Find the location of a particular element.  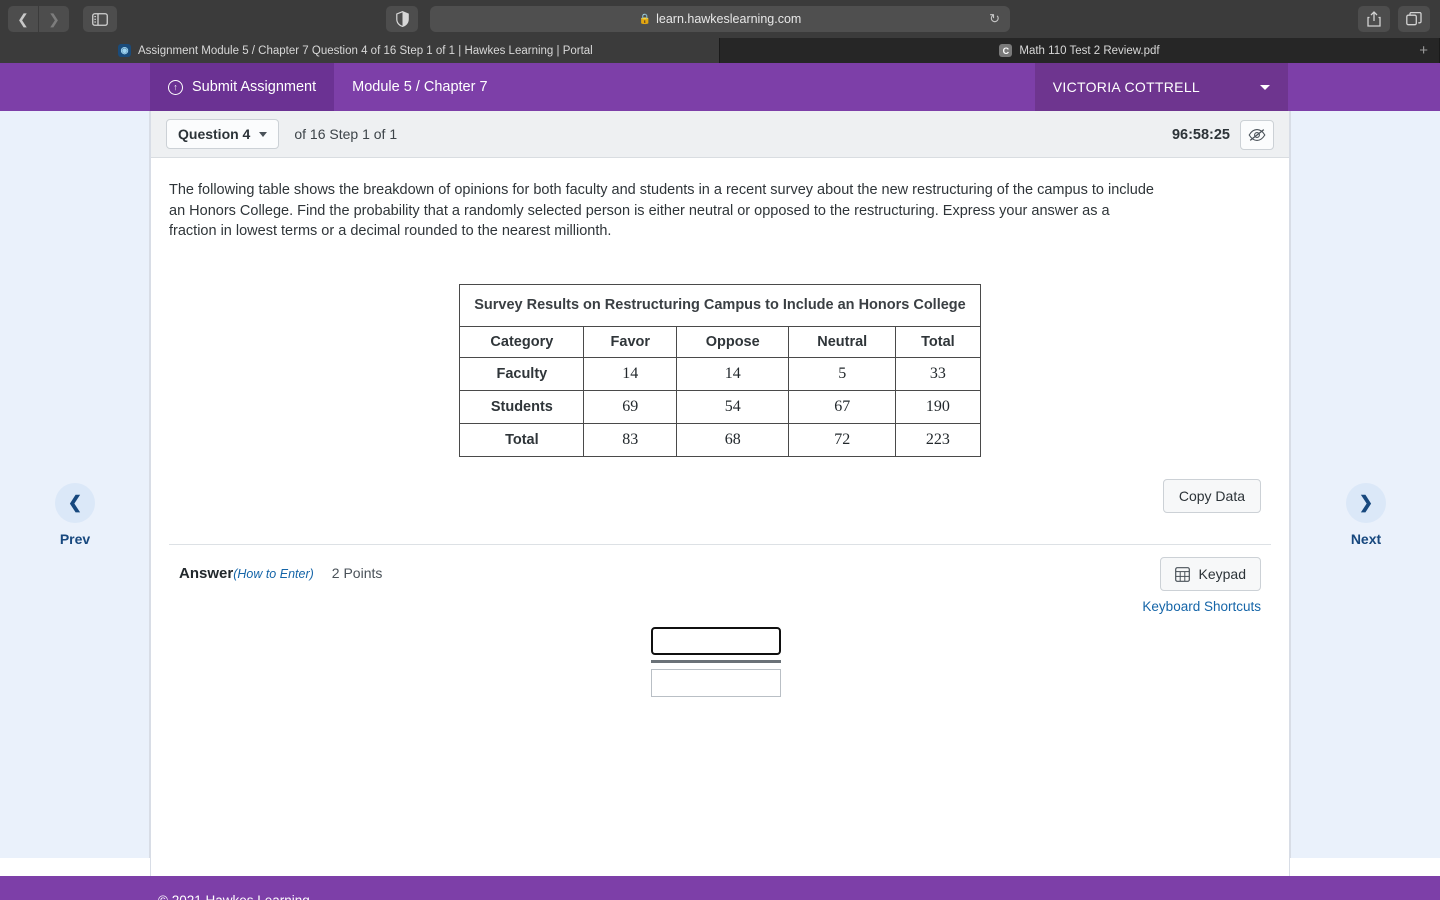

chevron-left-icon: ❮ is located at coordinates (75, 503).